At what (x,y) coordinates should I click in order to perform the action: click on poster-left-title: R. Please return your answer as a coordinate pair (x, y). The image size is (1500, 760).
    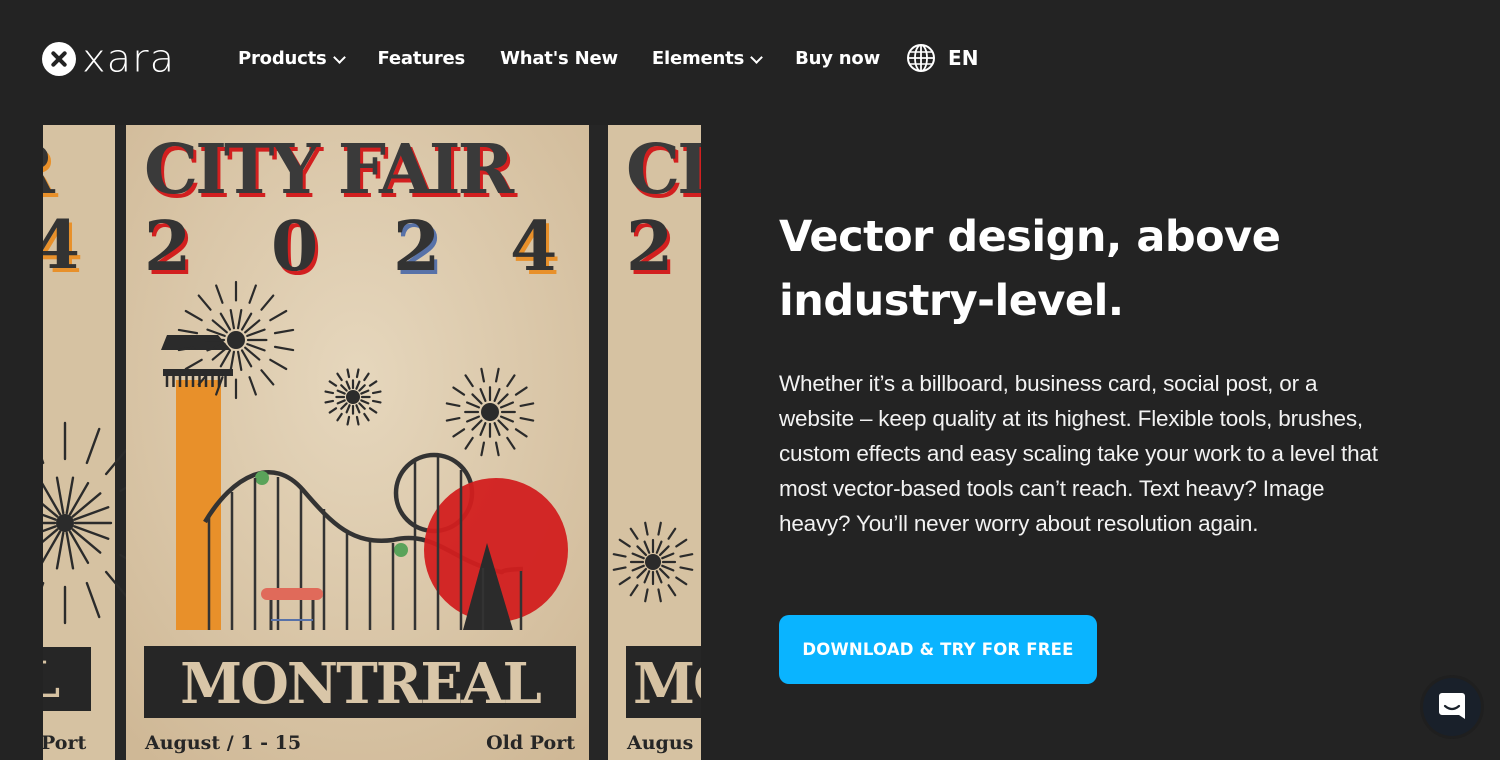
    Looking at the image, I should click on (49, 170).